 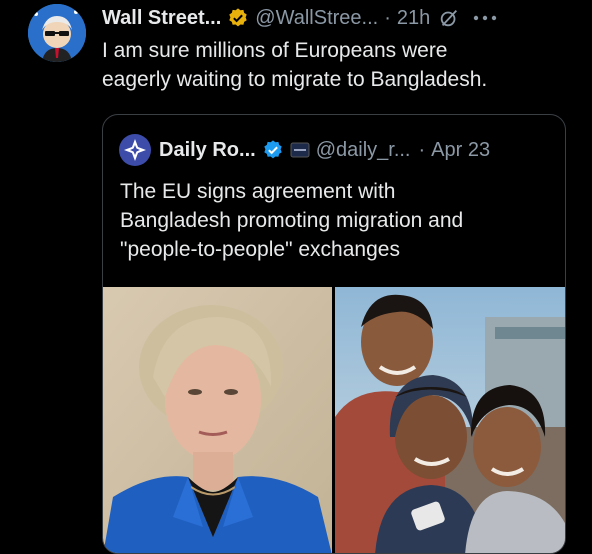 What do you see at coordinates (292, 220) in the screenshot?
I see `quoted-text-line: Bangladesh promoting migration and` at bounding box center [292, 220].